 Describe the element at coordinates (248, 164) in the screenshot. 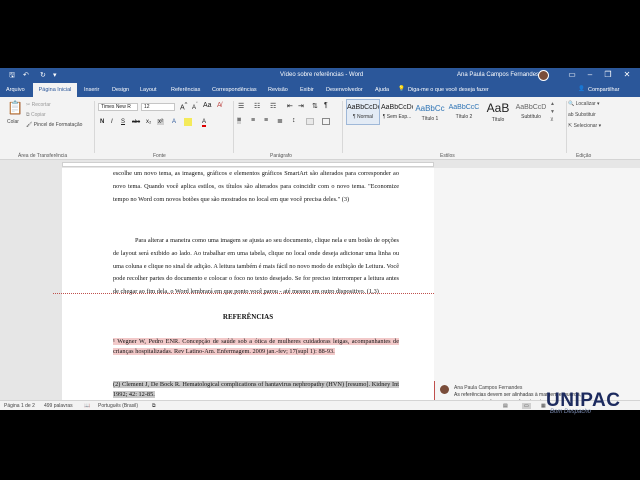

I see `ruler-bar` at that location.